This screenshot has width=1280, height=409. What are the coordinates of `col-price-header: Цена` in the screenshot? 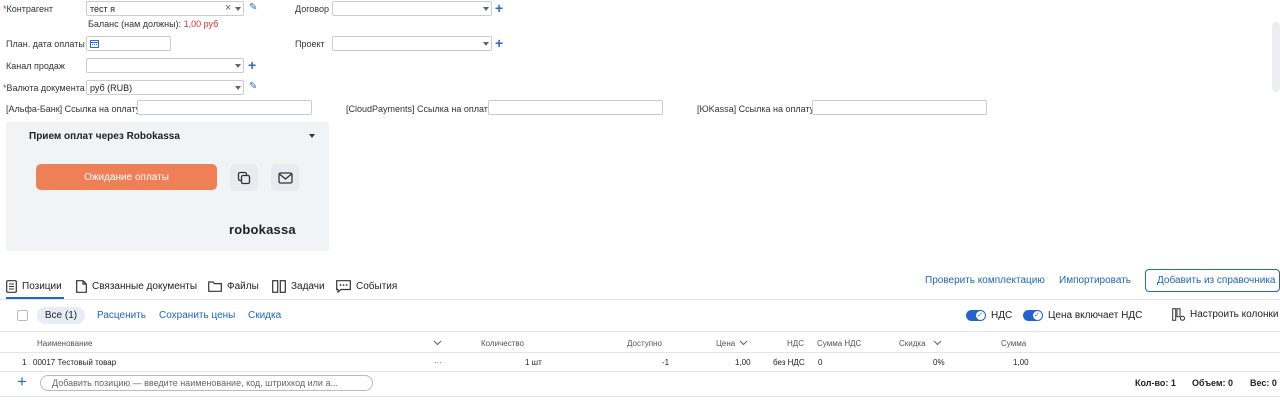 It's located at (725, 343).